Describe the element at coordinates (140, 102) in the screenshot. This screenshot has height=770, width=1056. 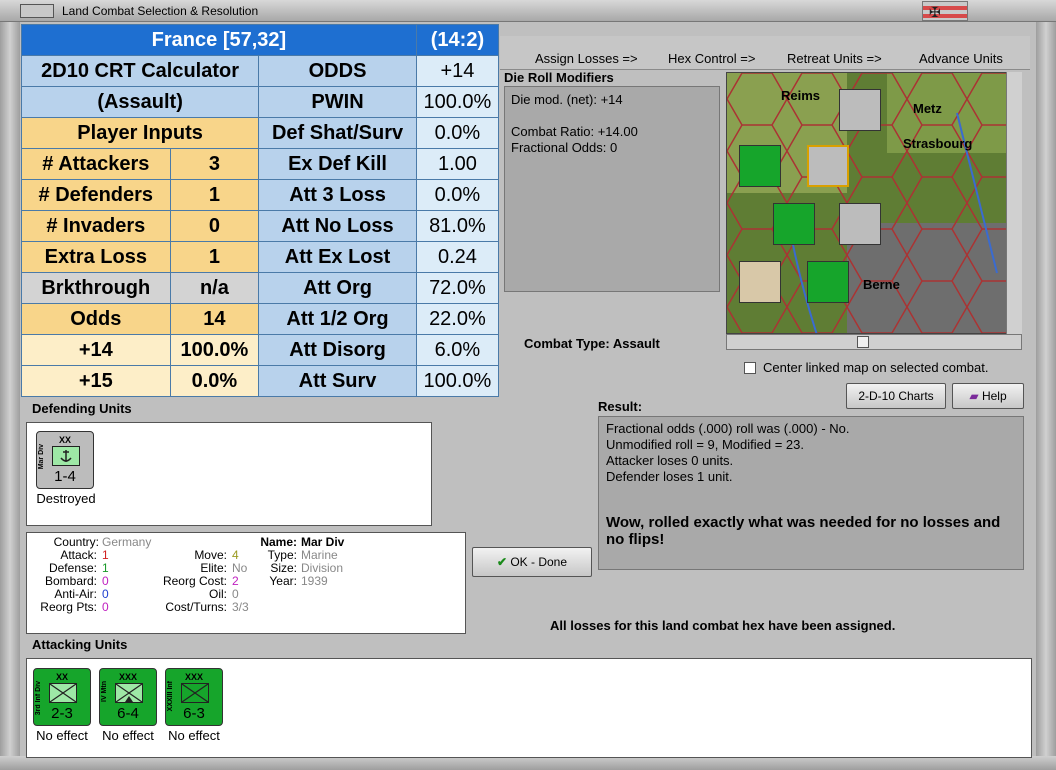
I see `crt-calc-subtitle: (Assault)` at that location.